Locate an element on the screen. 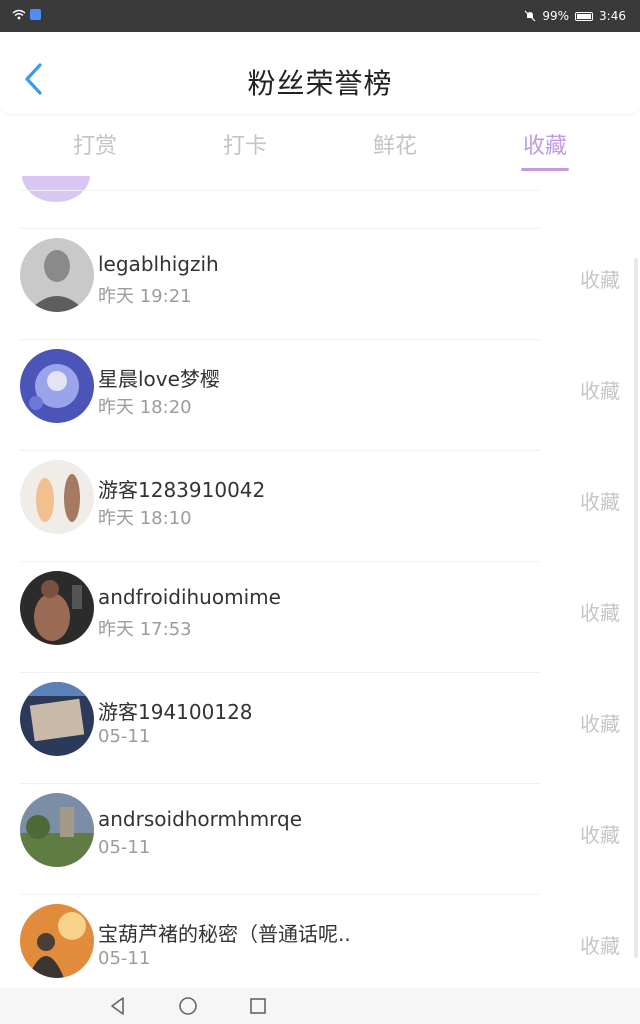 This screenshot has height=1024, width=640. wifi-icon is located at coordinates (19, 14).